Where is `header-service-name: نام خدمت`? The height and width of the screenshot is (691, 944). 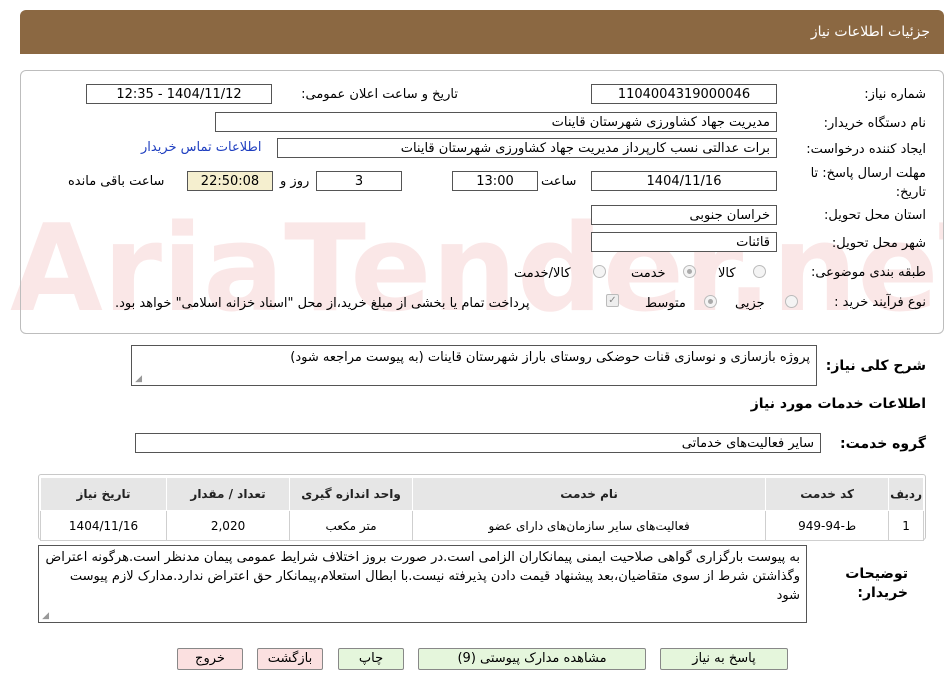 header-service-name: نام خدمت is located at coordinates (589, 494).